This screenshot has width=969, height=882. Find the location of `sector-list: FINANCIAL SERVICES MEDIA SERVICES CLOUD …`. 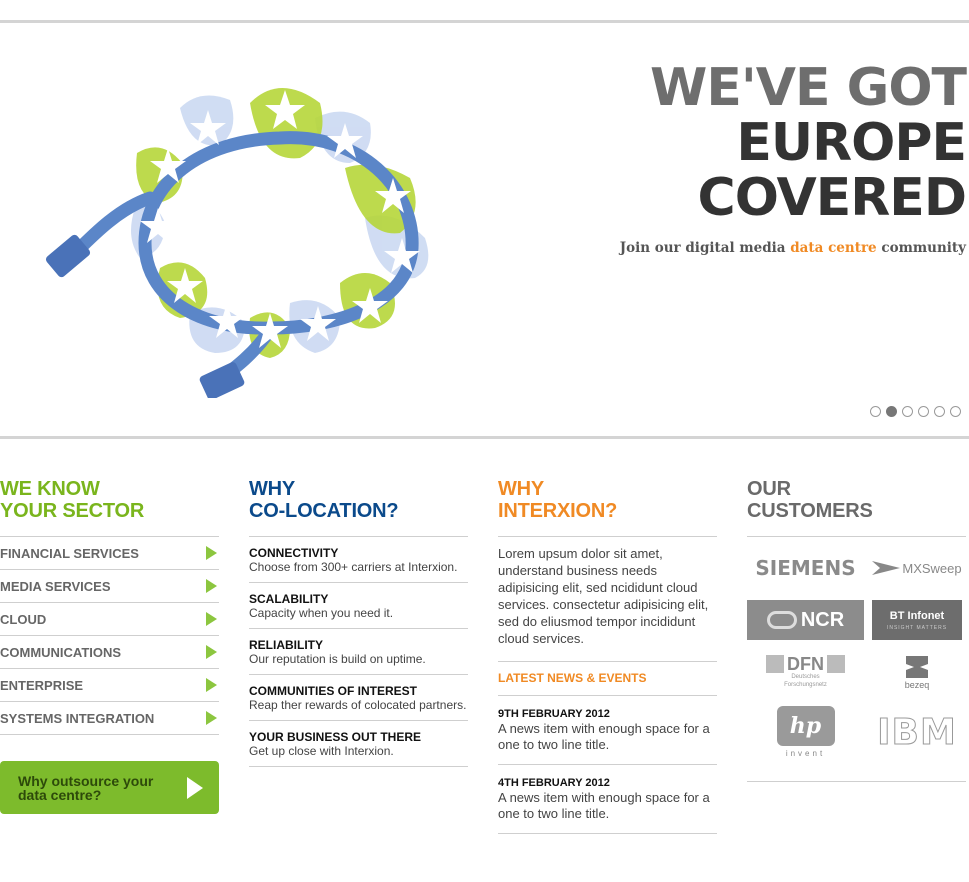

sector-list: FINANCIAL SERVICES MEDIA SERVICES CLOUD … is located at coordinates (109, 635).